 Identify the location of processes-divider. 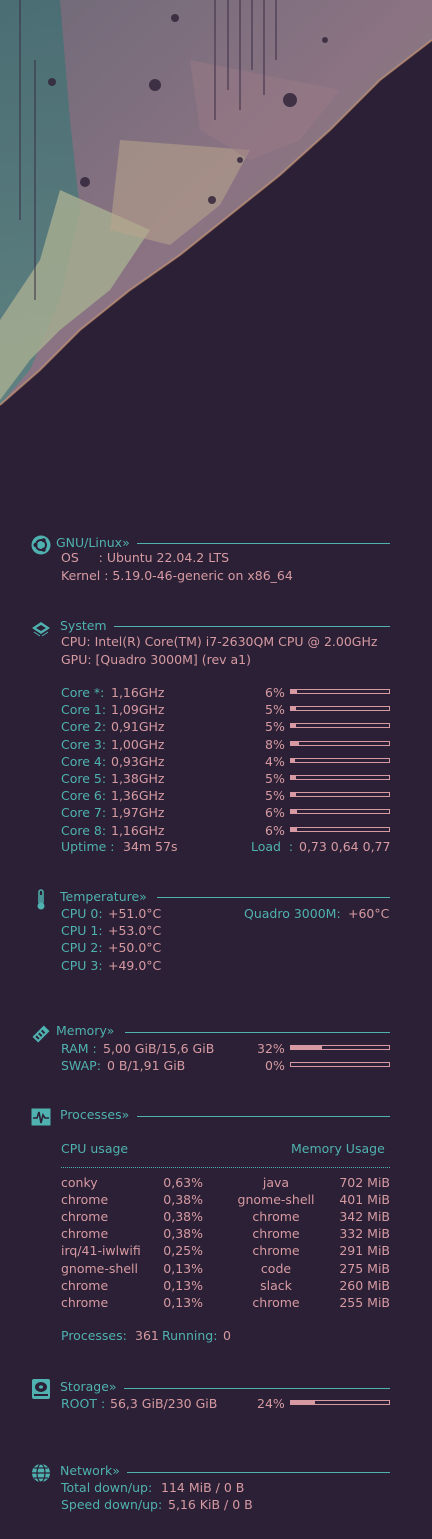
(225, 1167).